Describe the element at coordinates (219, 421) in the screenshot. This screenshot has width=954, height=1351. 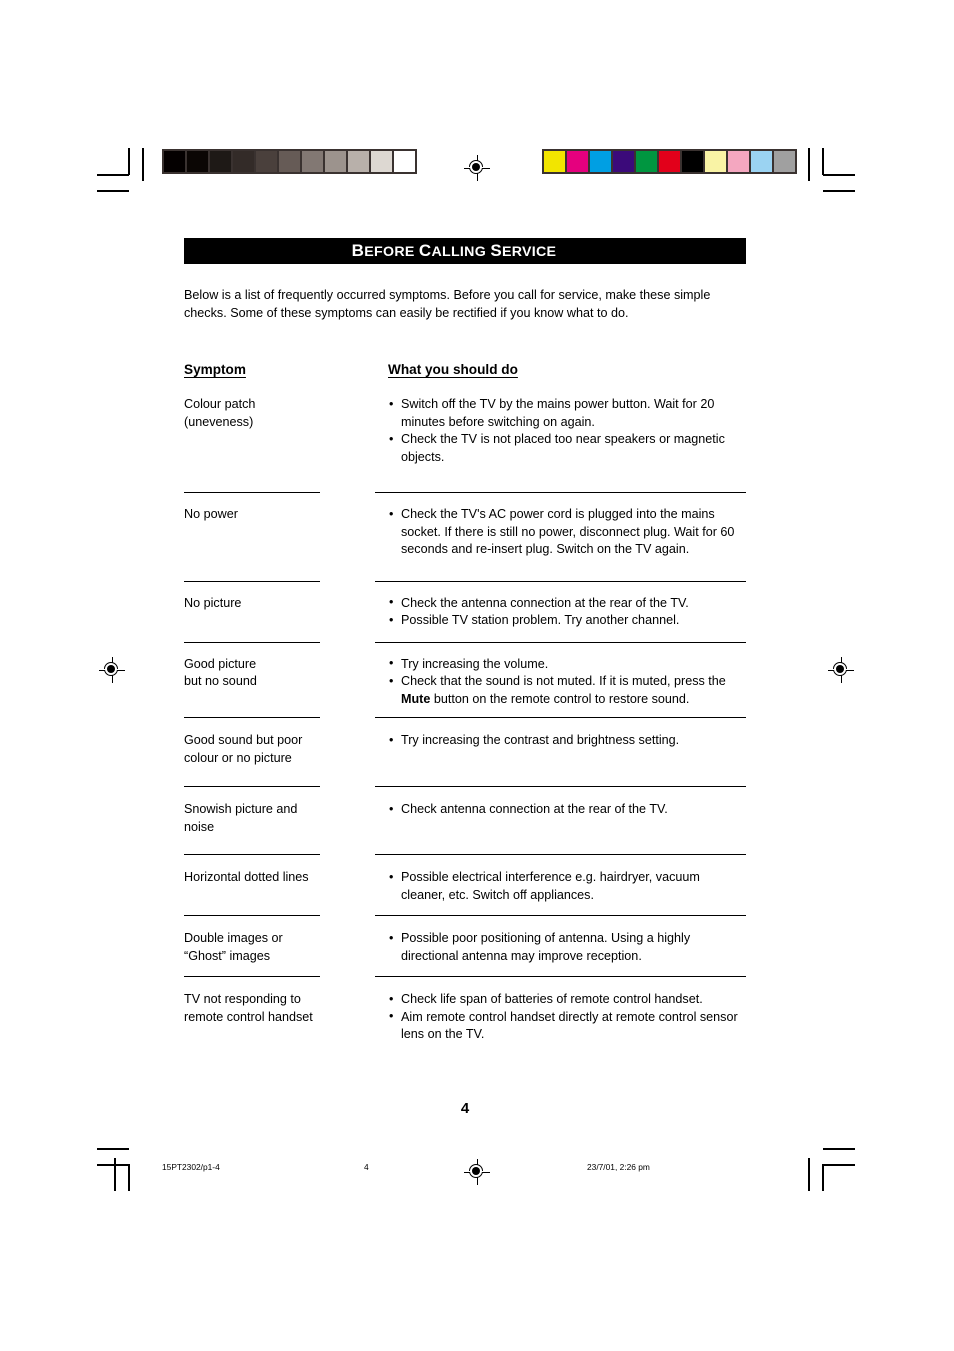
I see `symptom-line: (uneveness)` at that location.